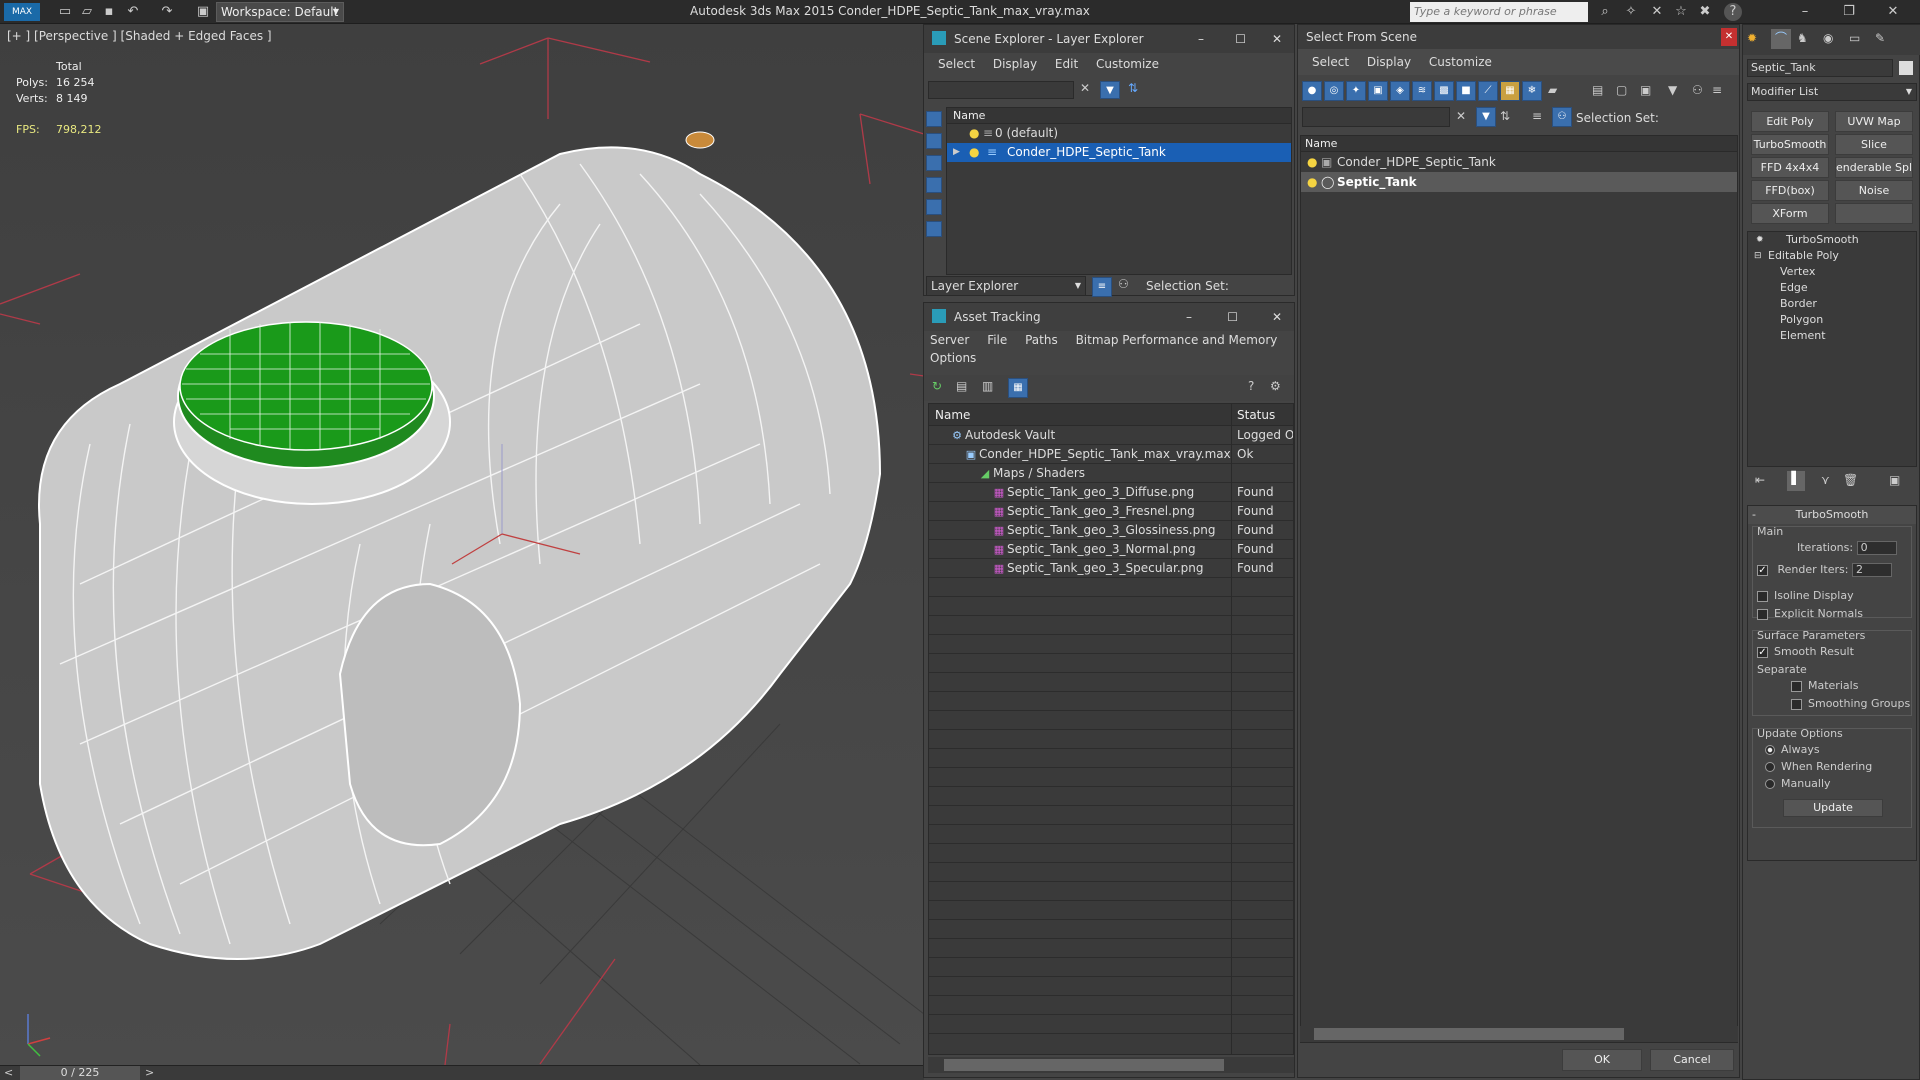 This screenshot has height=1080, width=1920. I want to click on display-frozen-icon: ❄, so click(1532, 91).